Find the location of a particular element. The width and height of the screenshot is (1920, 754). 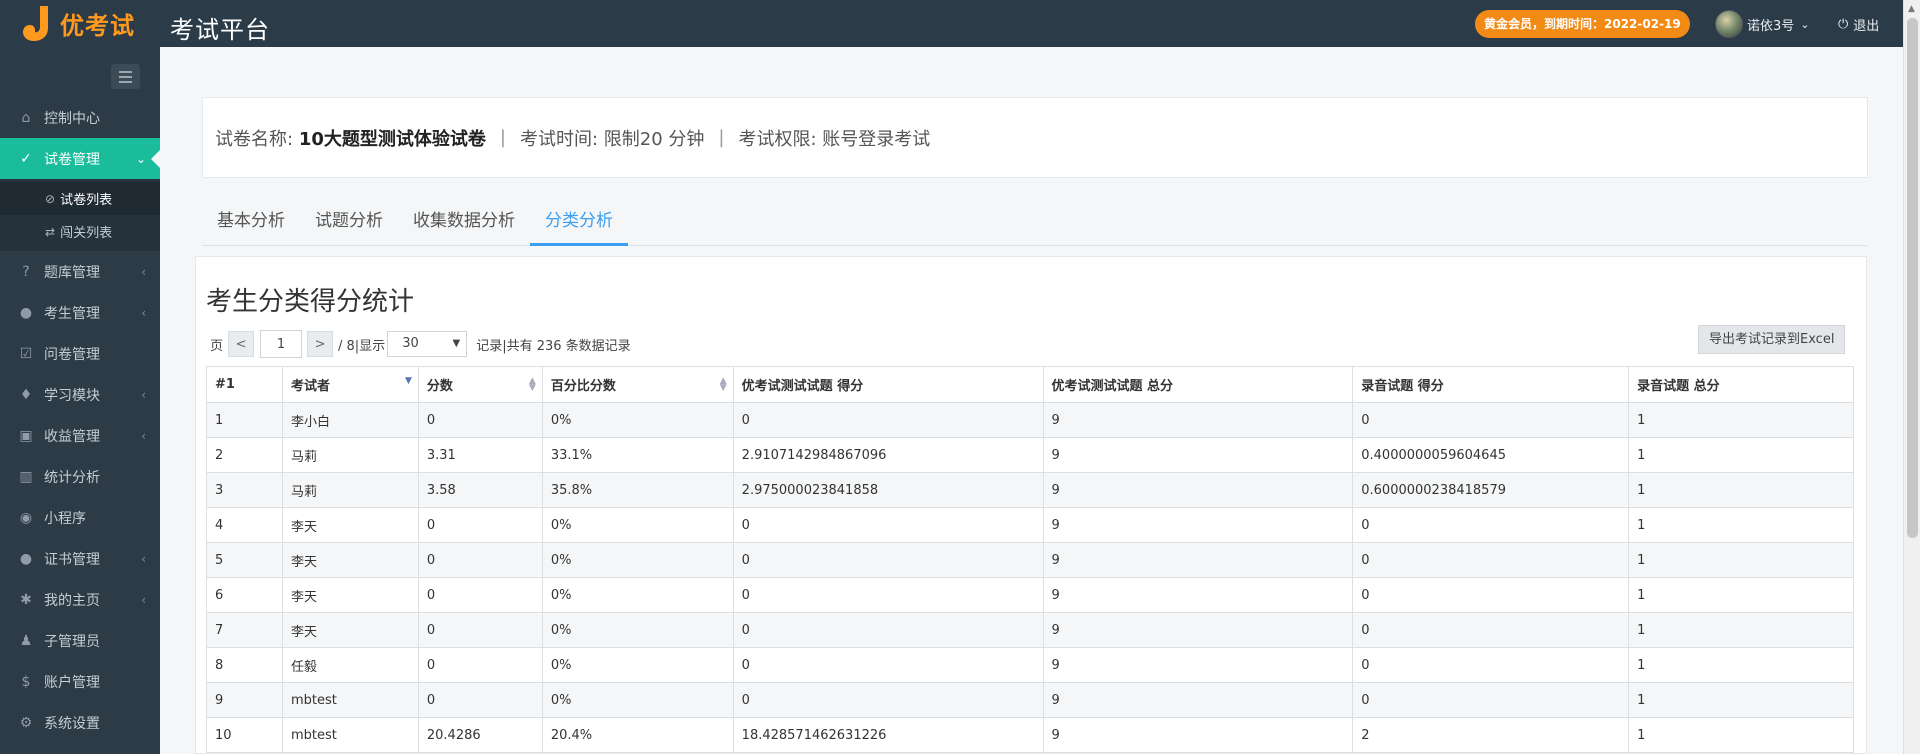

table-cell: 李小白 is located at coordinates (350, 420).